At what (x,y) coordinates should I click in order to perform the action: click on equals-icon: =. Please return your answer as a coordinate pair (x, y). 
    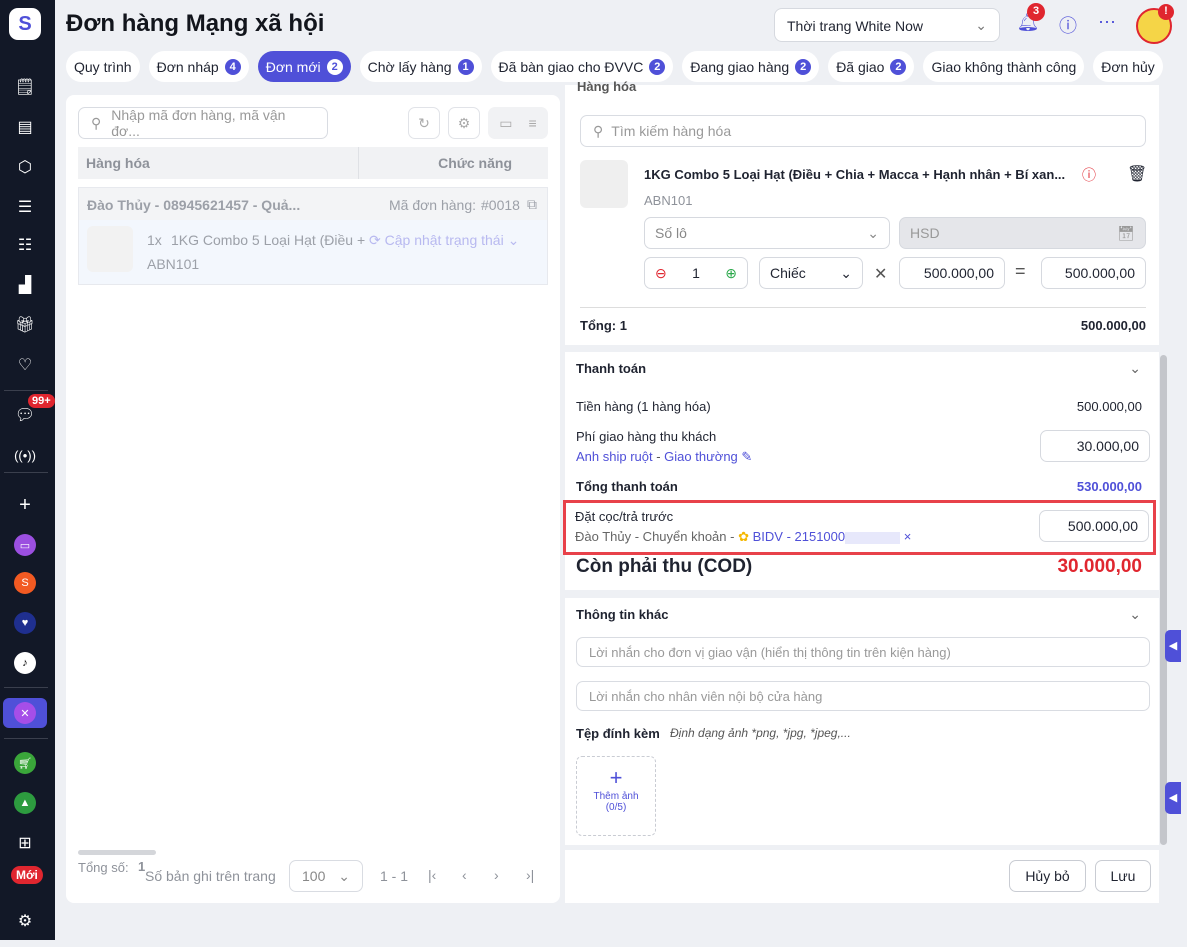
    Looking at the image, I should click on (1020, 271).